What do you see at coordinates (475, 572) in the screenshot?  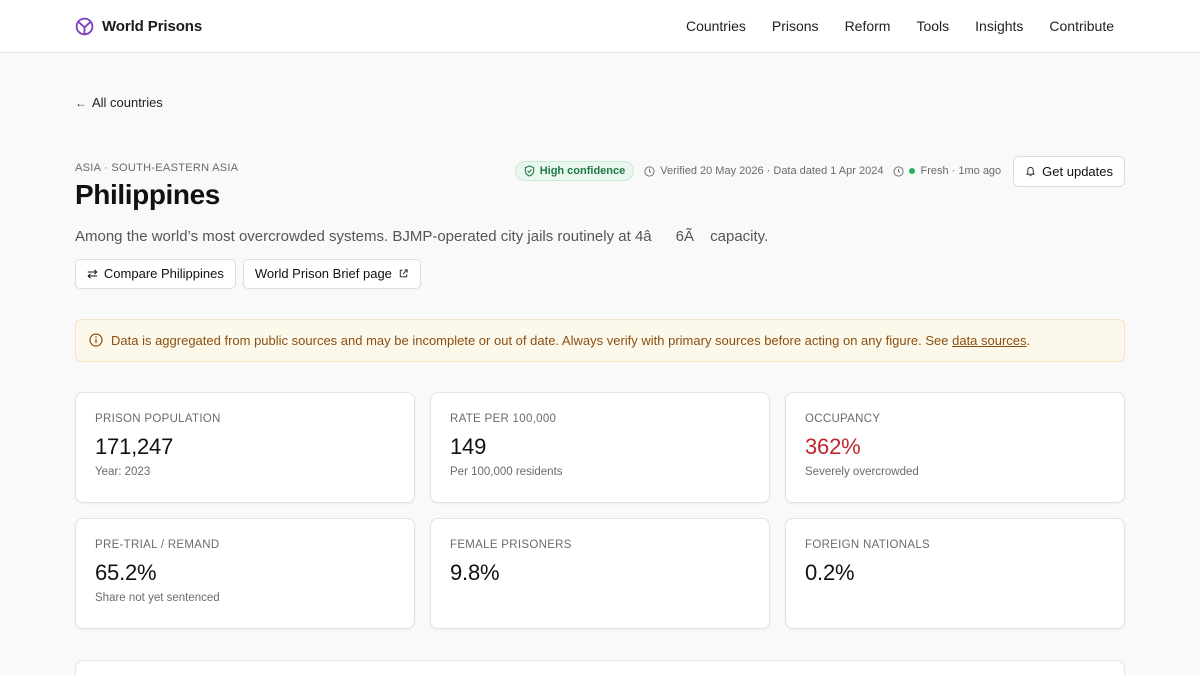 I see `stat-value: 9.8%` at bounding box center [475, 572].